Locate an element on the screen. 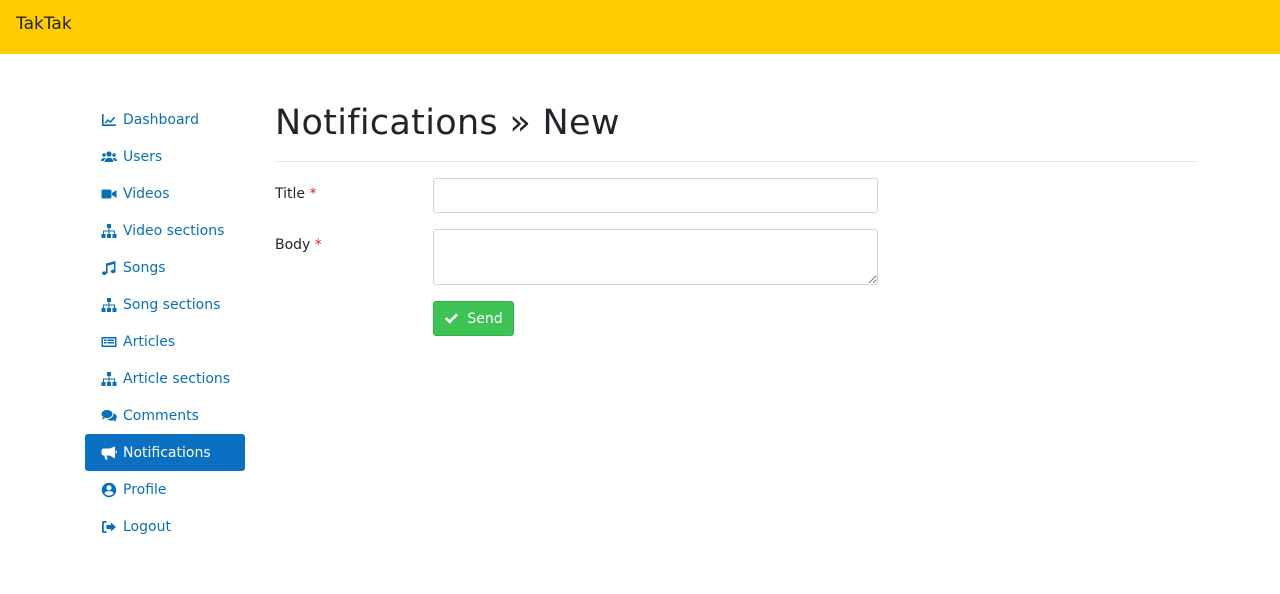 The width and height of the screenshot is (1280, 594). sidebar-item-comments: Comments is located at coordinates (165, 415).